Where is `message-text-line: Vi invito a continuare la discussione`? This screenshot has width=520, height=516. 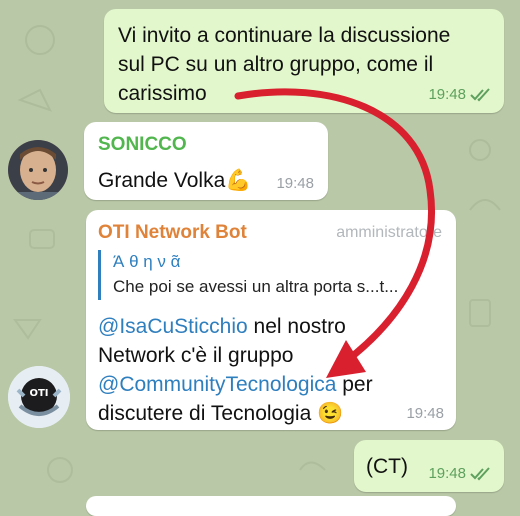 message-text-line: Vi invito a continuare la discussione is located at coordinates (284, 35).